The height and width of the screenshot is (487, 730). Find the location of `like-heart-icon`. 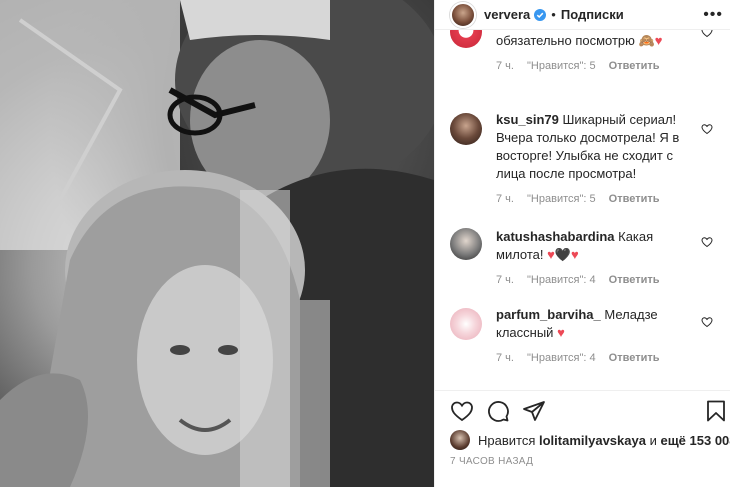

like-heart-icon is located at coordinates (462, 411).